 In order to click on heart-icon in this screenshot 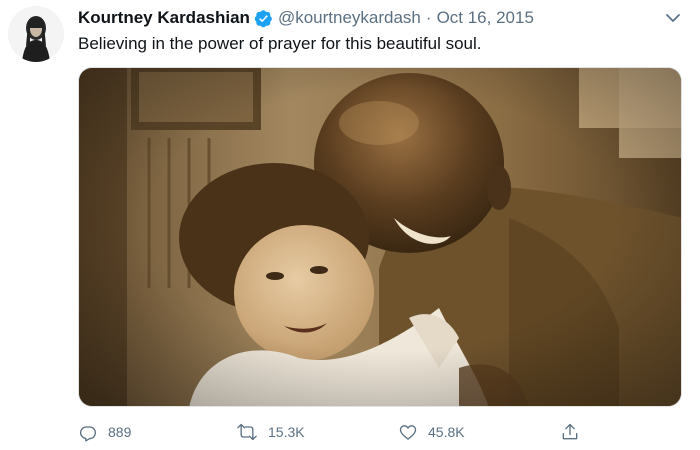, I will do `click(408, 432)`.